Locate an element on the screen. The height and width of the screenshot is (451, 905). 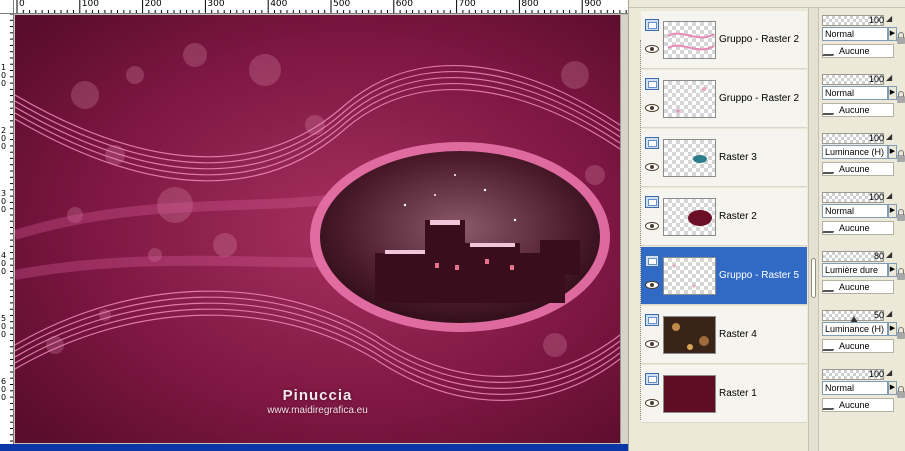
layer-row: Raster 3 is located at coordinates (724, 158).